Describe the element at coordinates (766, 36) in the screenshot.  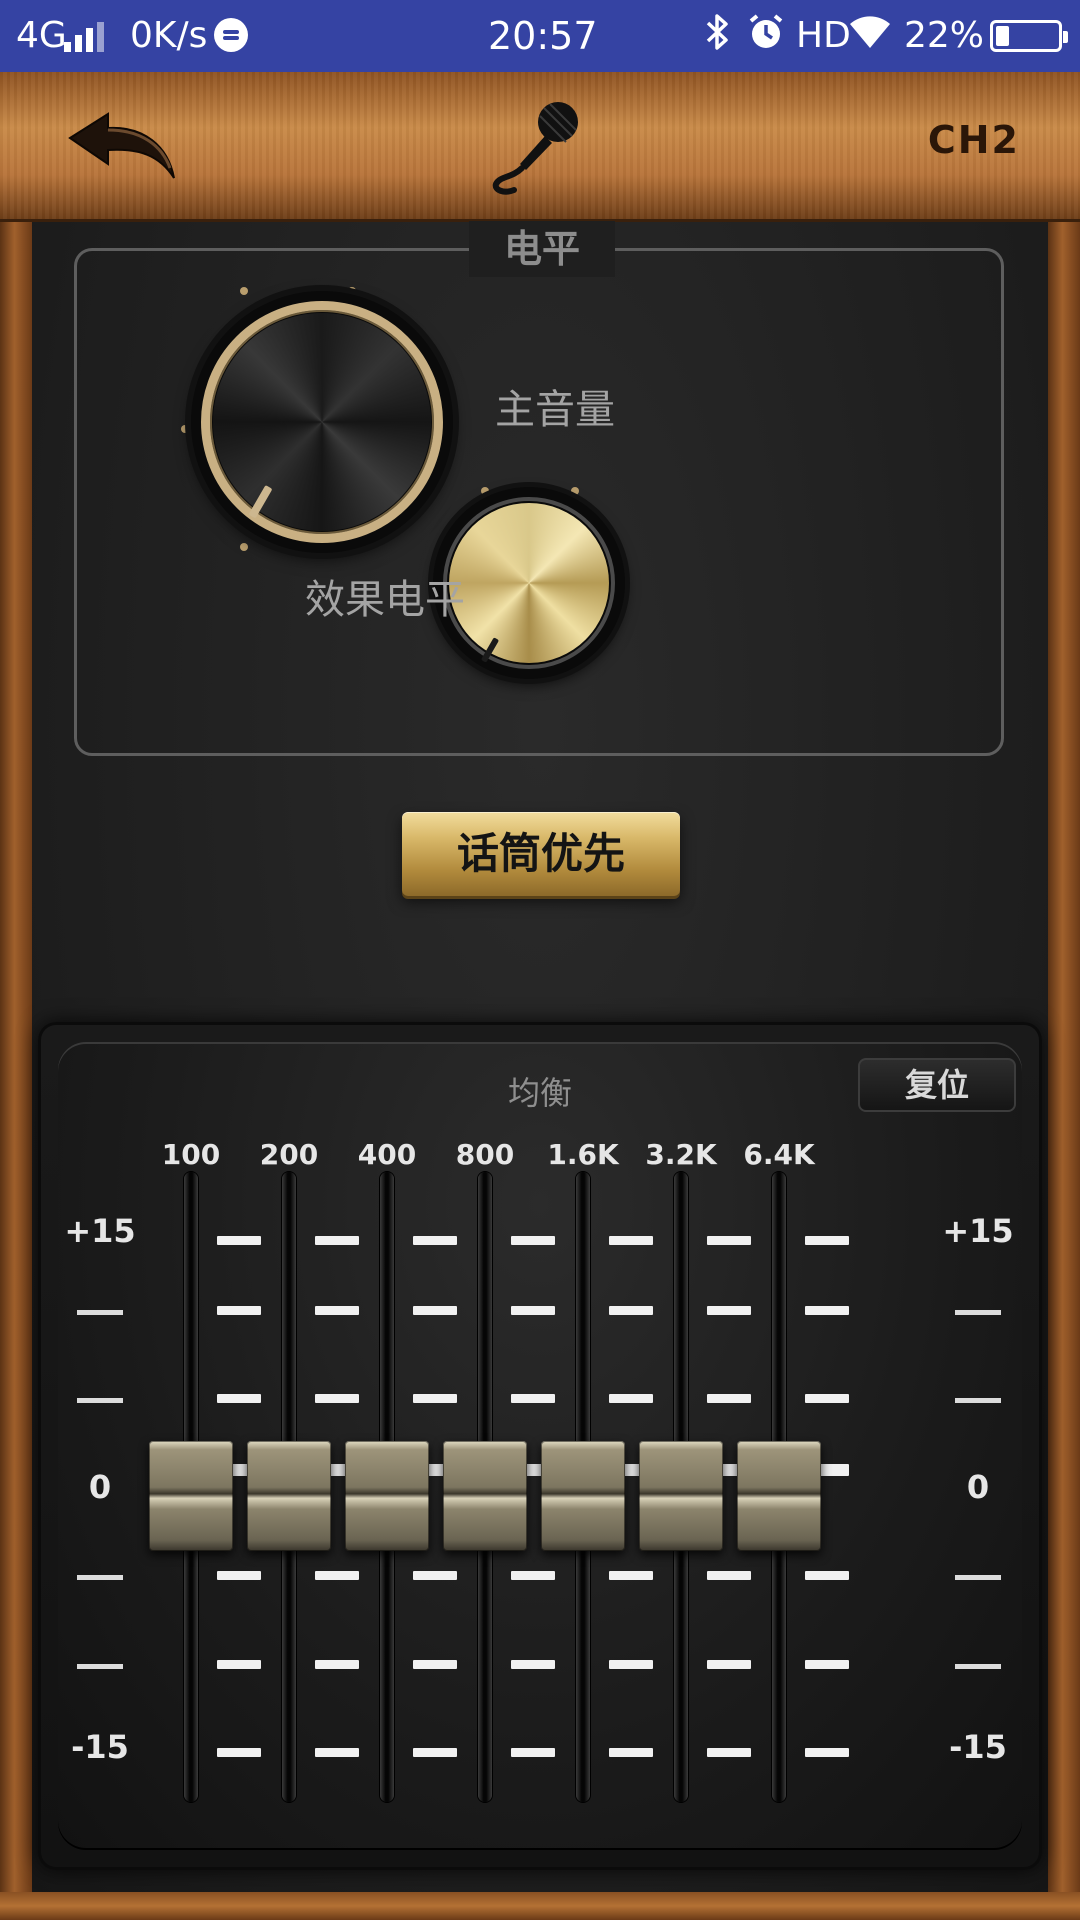
I see `alarm-icon` at that location.